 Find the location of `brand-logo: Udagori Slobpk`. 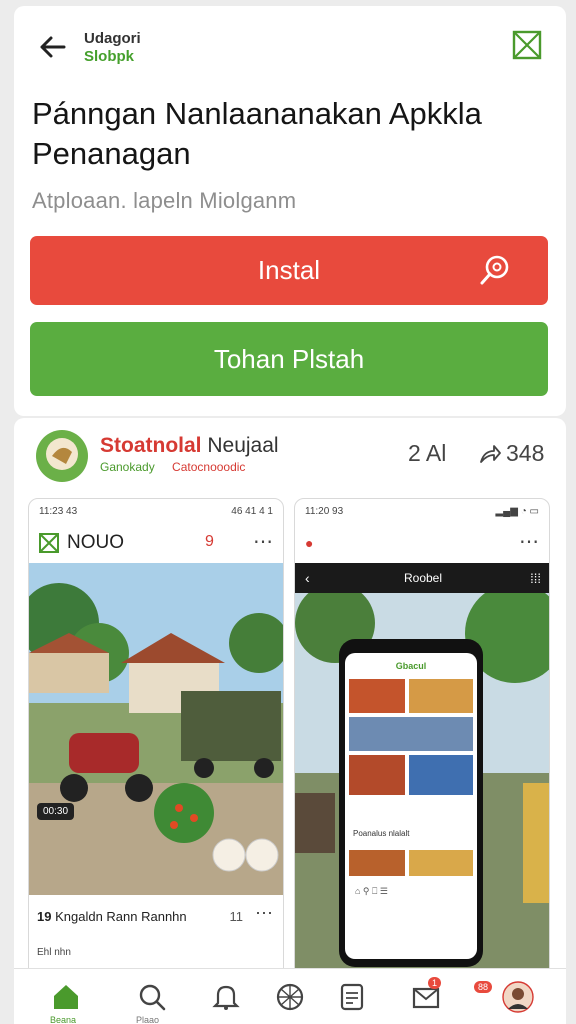

brand-logo: Udagori Slobpk is located at coordinates (112, 48).